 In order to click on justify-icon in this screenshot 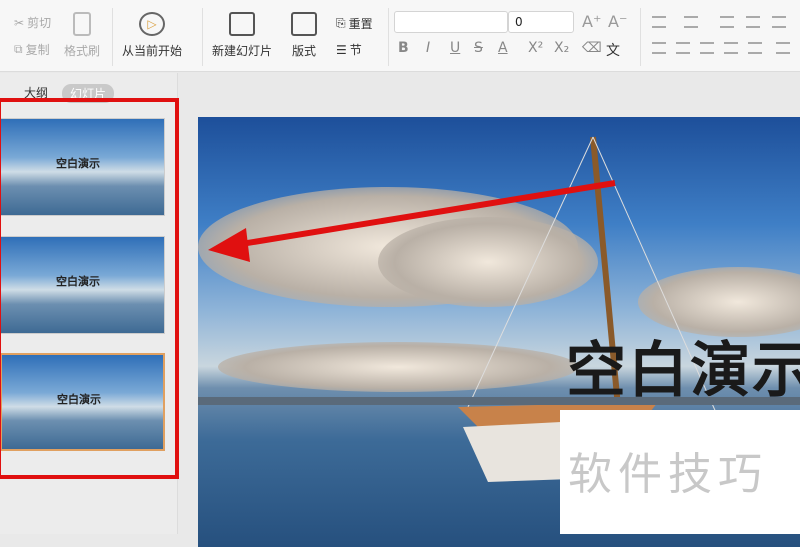, I will do `click(731, 48)`.